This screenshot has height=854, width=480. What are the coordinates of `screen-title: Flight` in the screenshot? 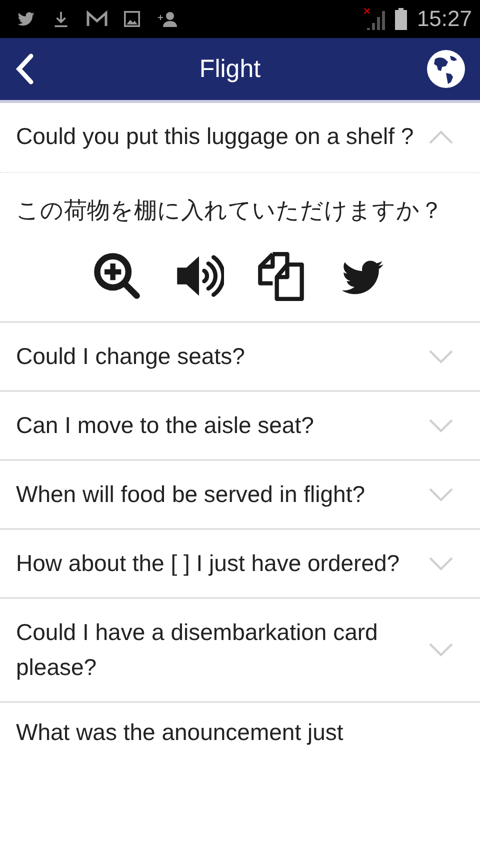 It's located at (230, 69).